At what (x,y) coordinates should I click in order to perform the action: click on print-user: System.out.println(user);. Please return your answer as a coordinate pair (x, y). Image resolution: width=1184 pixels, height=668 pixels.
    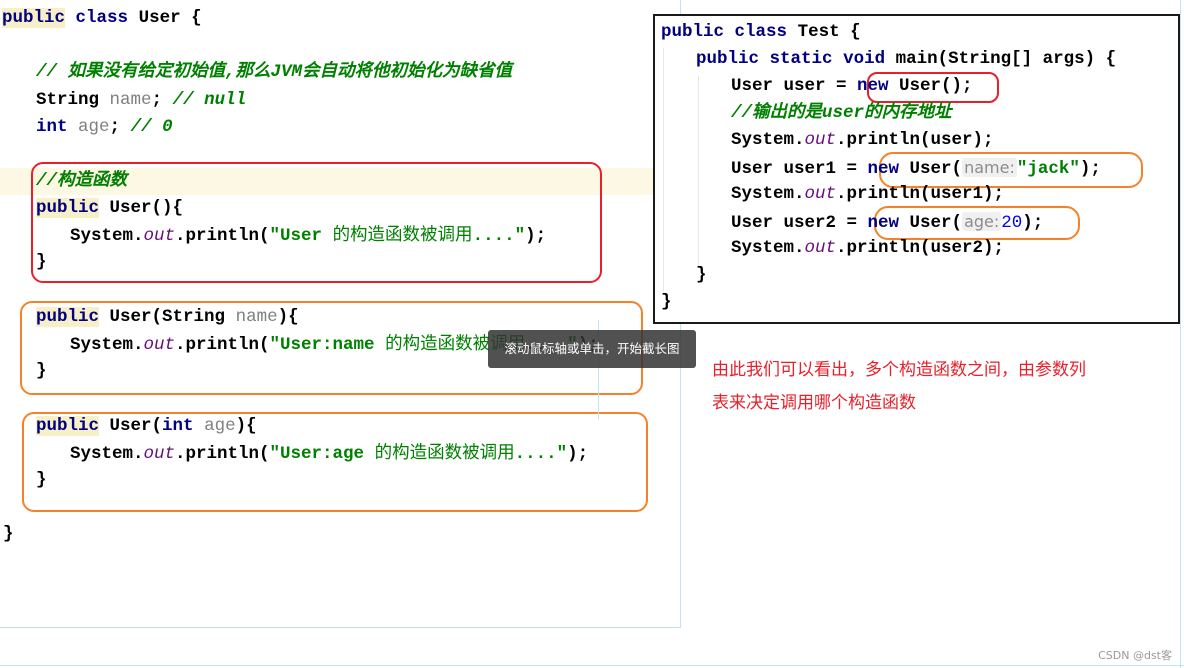
    Looking at the image, I should click on (862, 140).